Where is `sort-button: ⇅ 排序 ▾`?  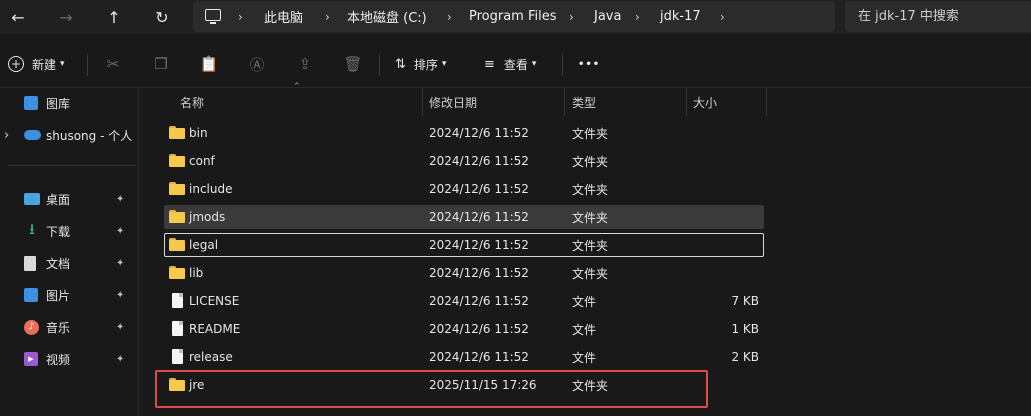 sort-button: ⇅ 排序 ▾ is located at coordinates (420, 64).